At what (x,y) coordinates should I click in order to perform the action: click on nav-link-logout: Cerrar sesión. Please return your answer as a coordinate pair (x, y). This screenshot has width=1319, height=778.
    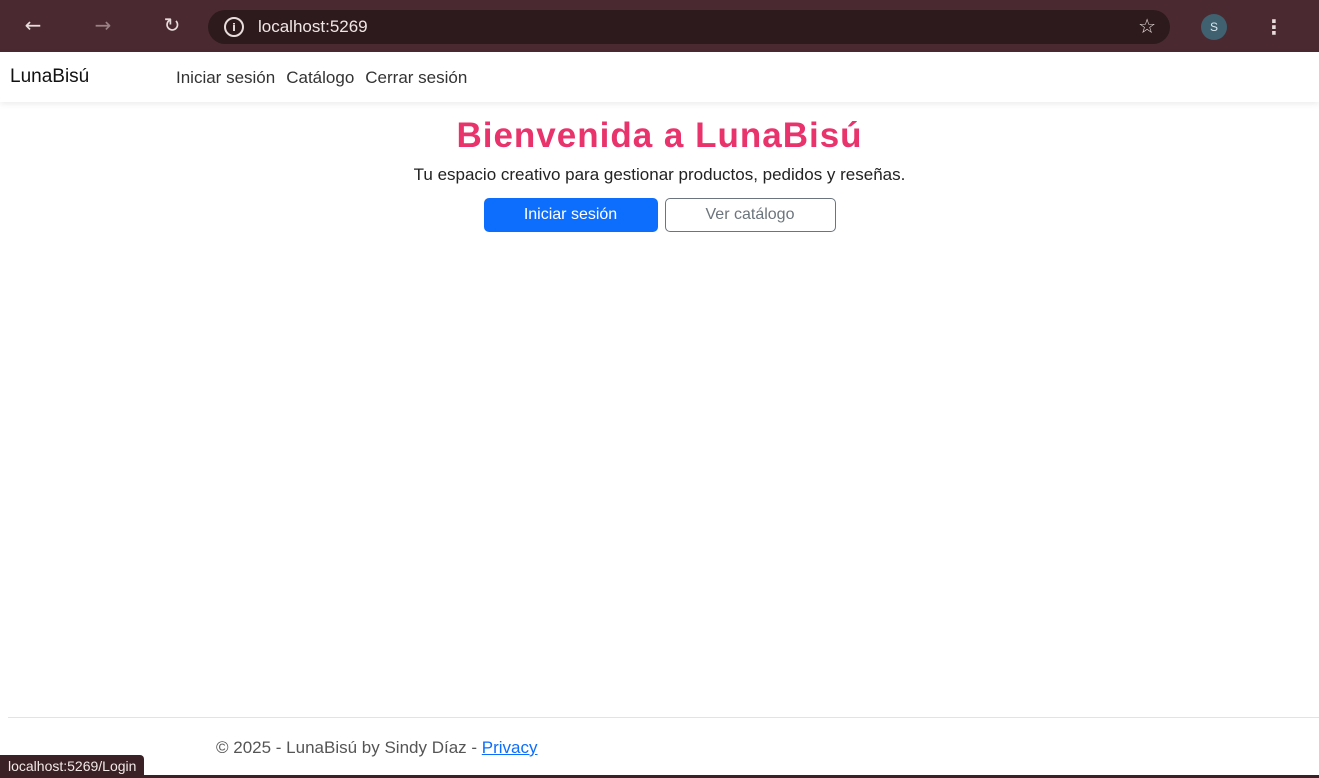
    Looking at the image, I should click on (416, 78).